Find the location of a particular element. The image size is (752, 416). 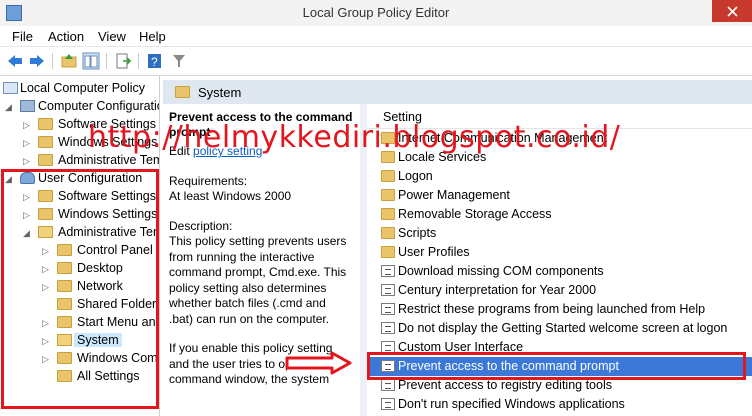

list-item: Scripts is located at coordinates (559, 233).